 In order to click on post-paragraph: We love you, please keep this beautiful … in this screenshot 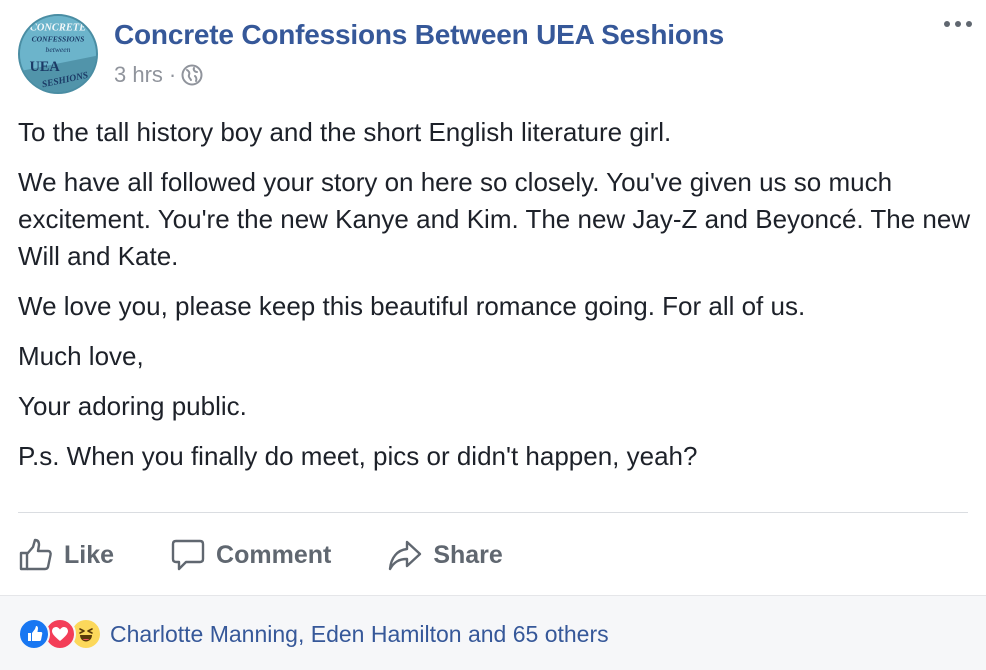, I will do `click(412, 306)`.